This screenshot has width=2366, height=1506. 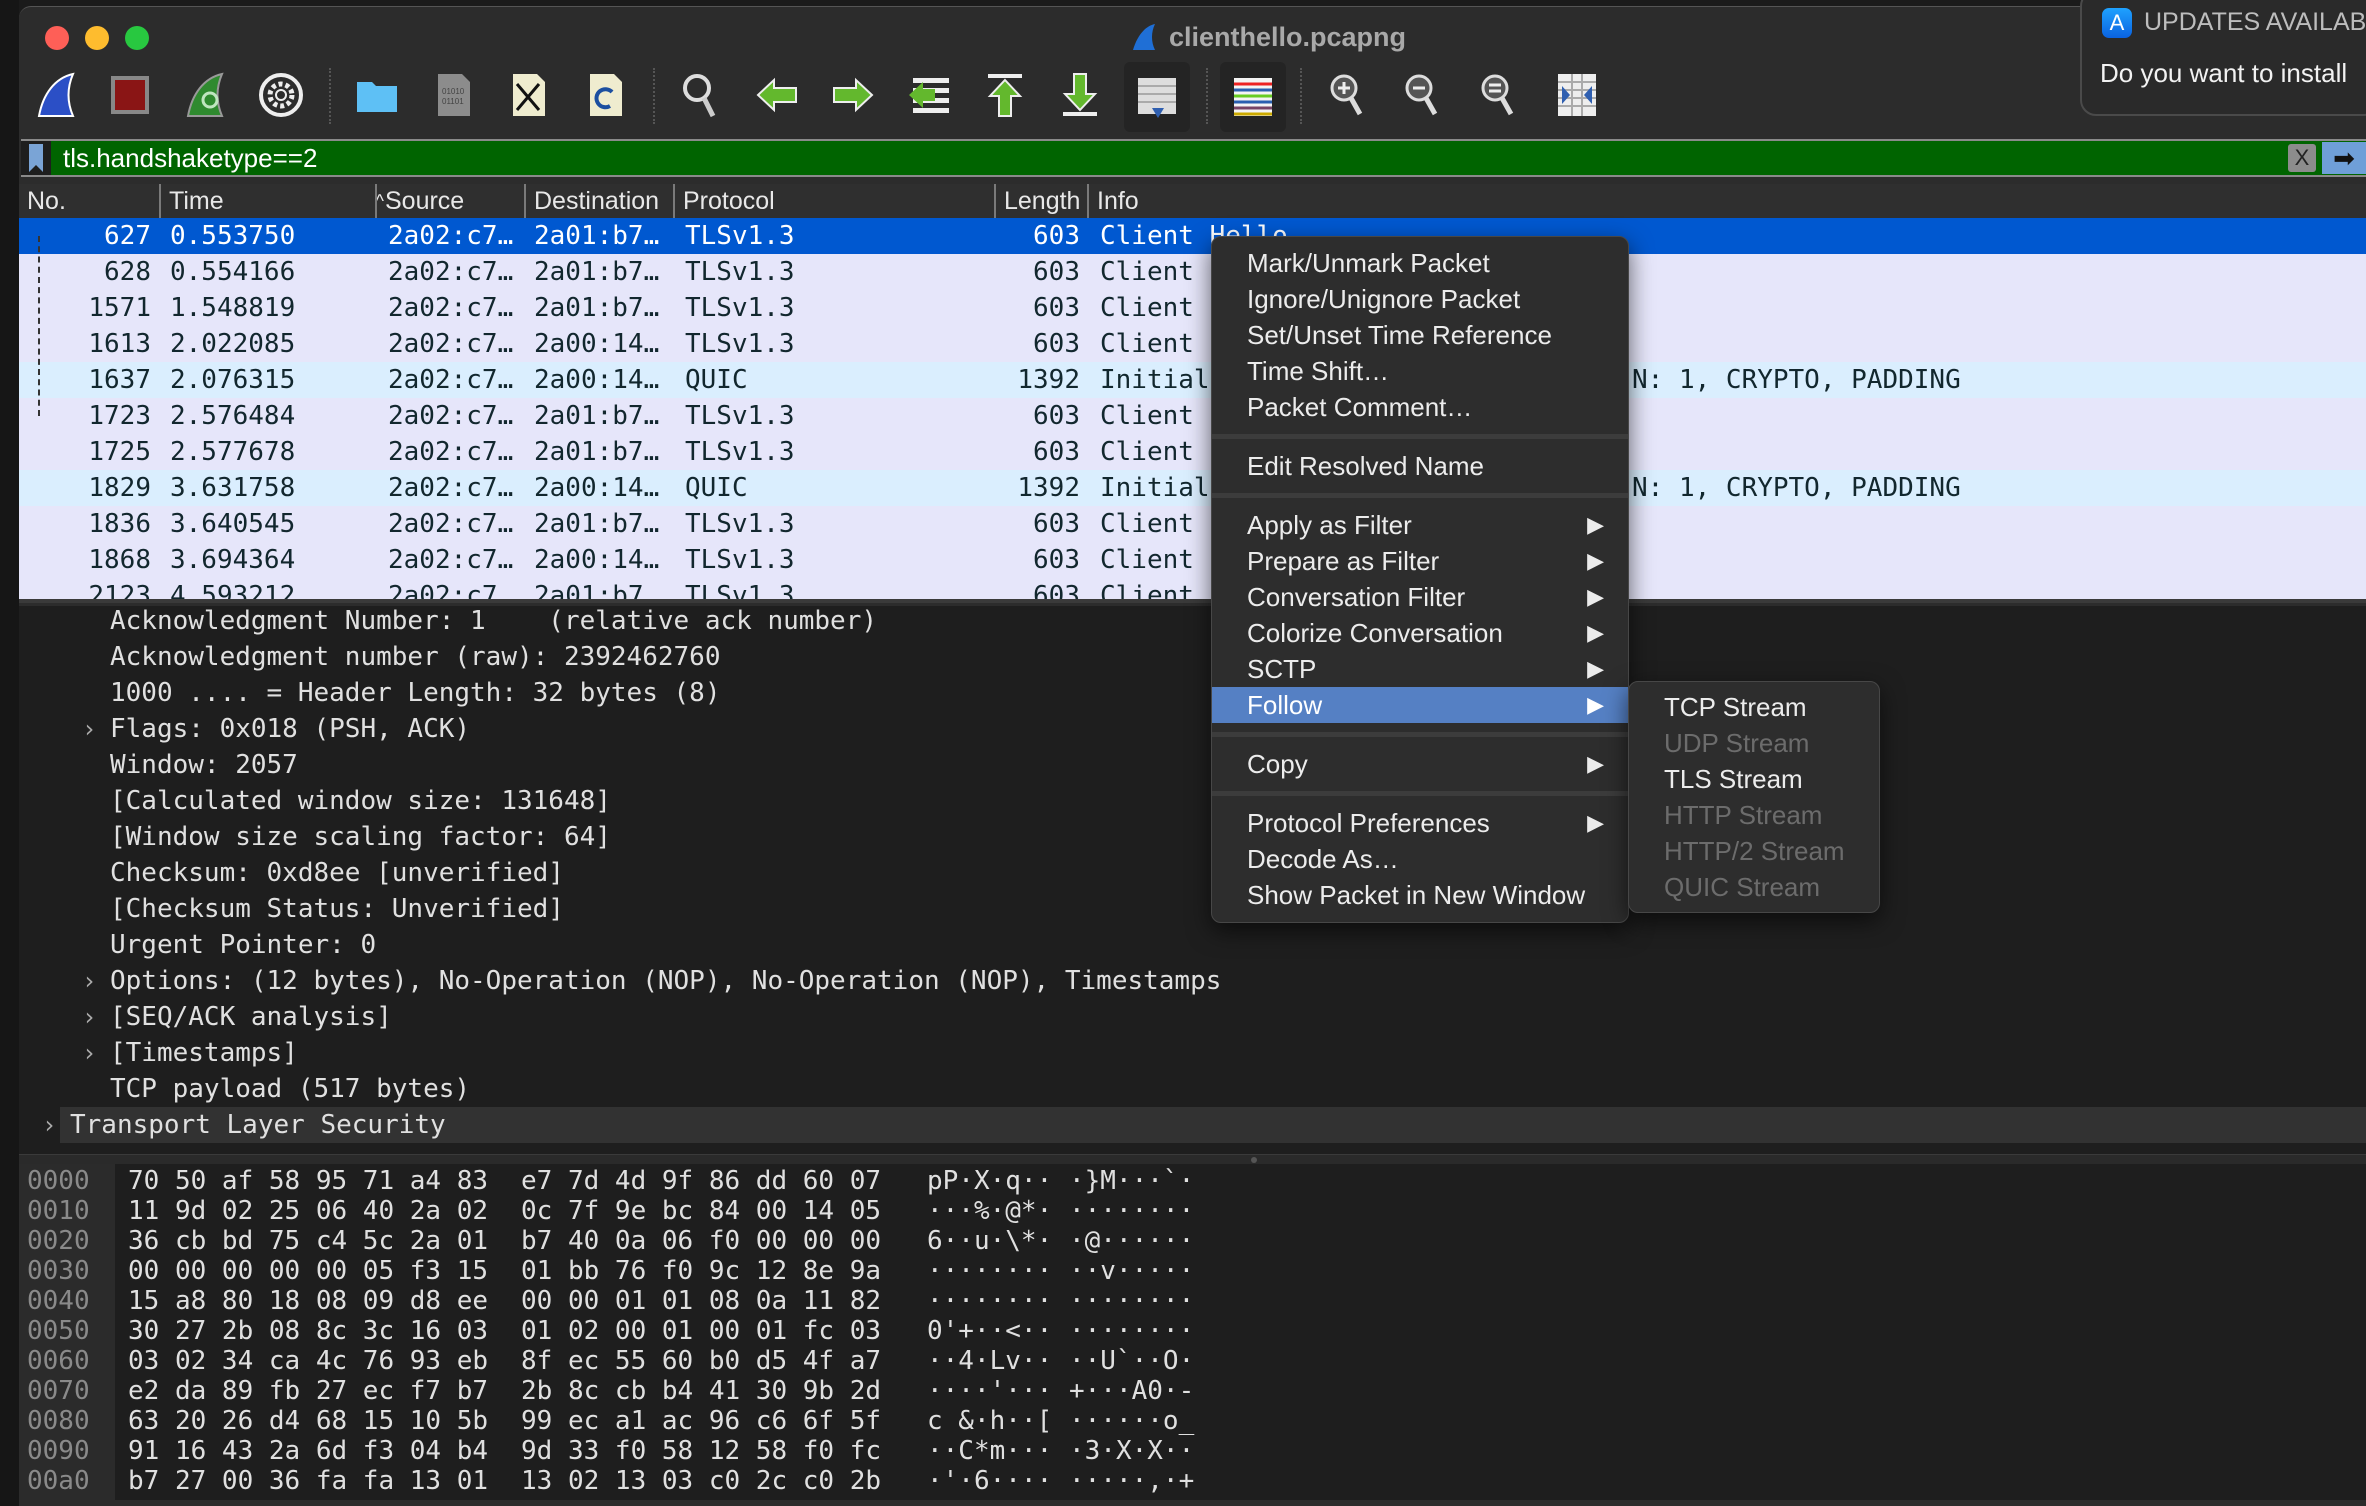 What do you see at coordinates (989, 1481) in the screenshot?
I see `hex-ascii: ·'·6····` at bounding box center [989, 1481].